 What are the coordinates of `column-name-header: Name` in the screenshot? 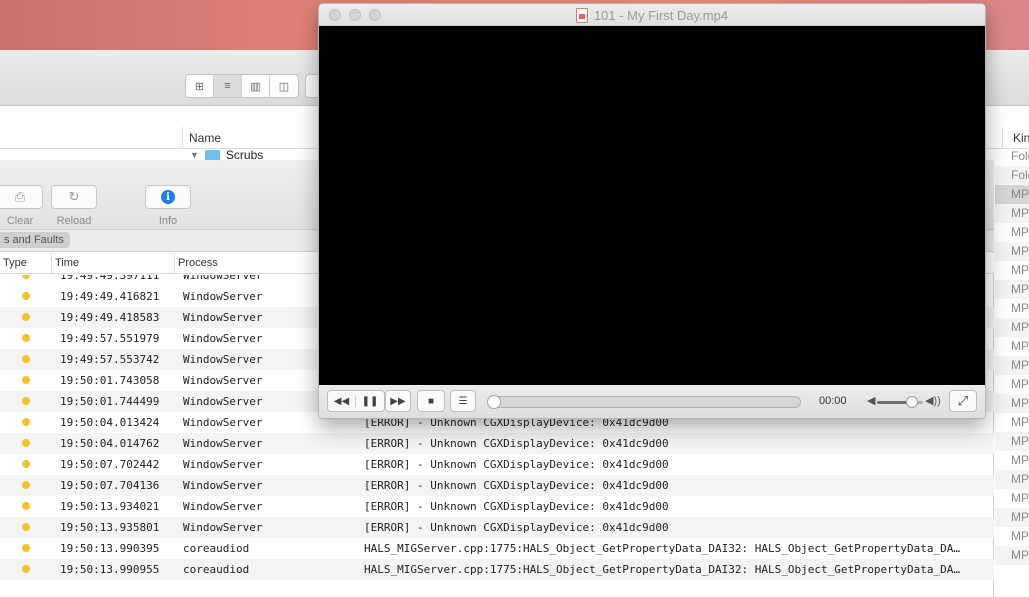 It's located at (201, 138).